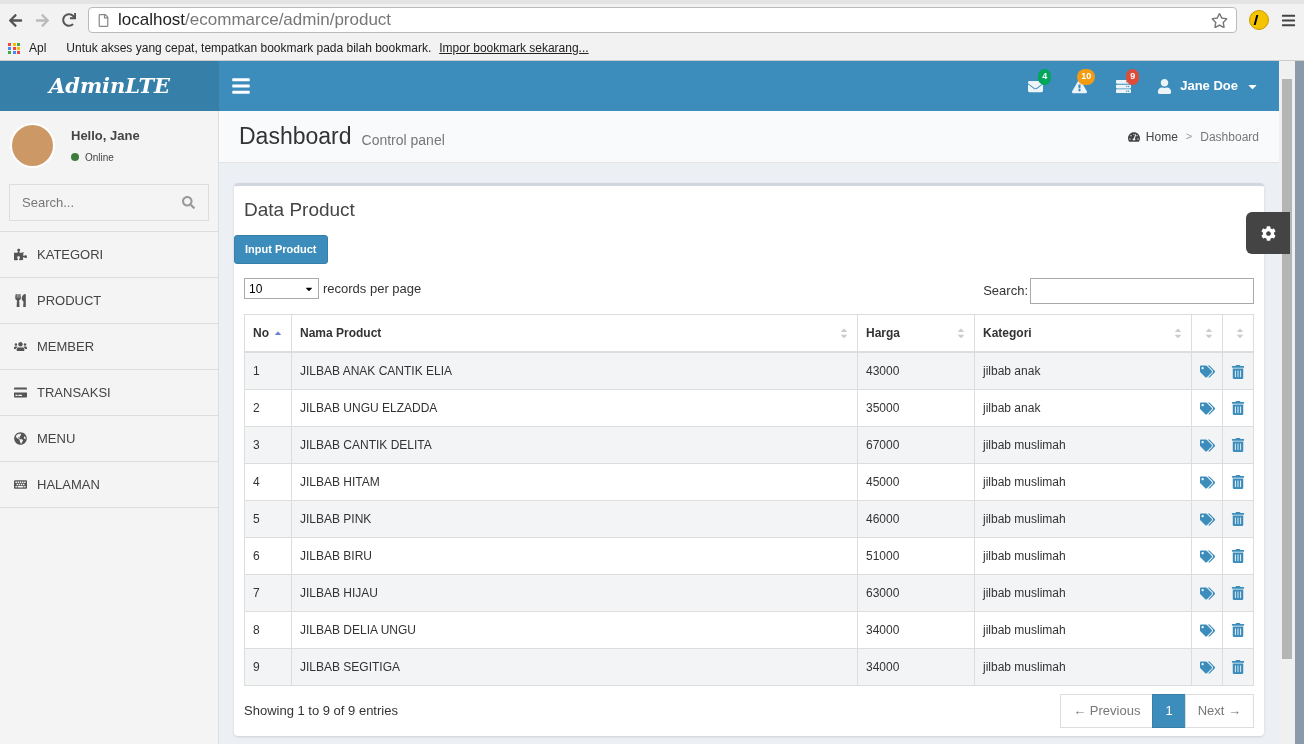 Image resolution: width=1304 pixels, height=744 pixels. I want to click on column-header: Kategori, so click(1083, 333).